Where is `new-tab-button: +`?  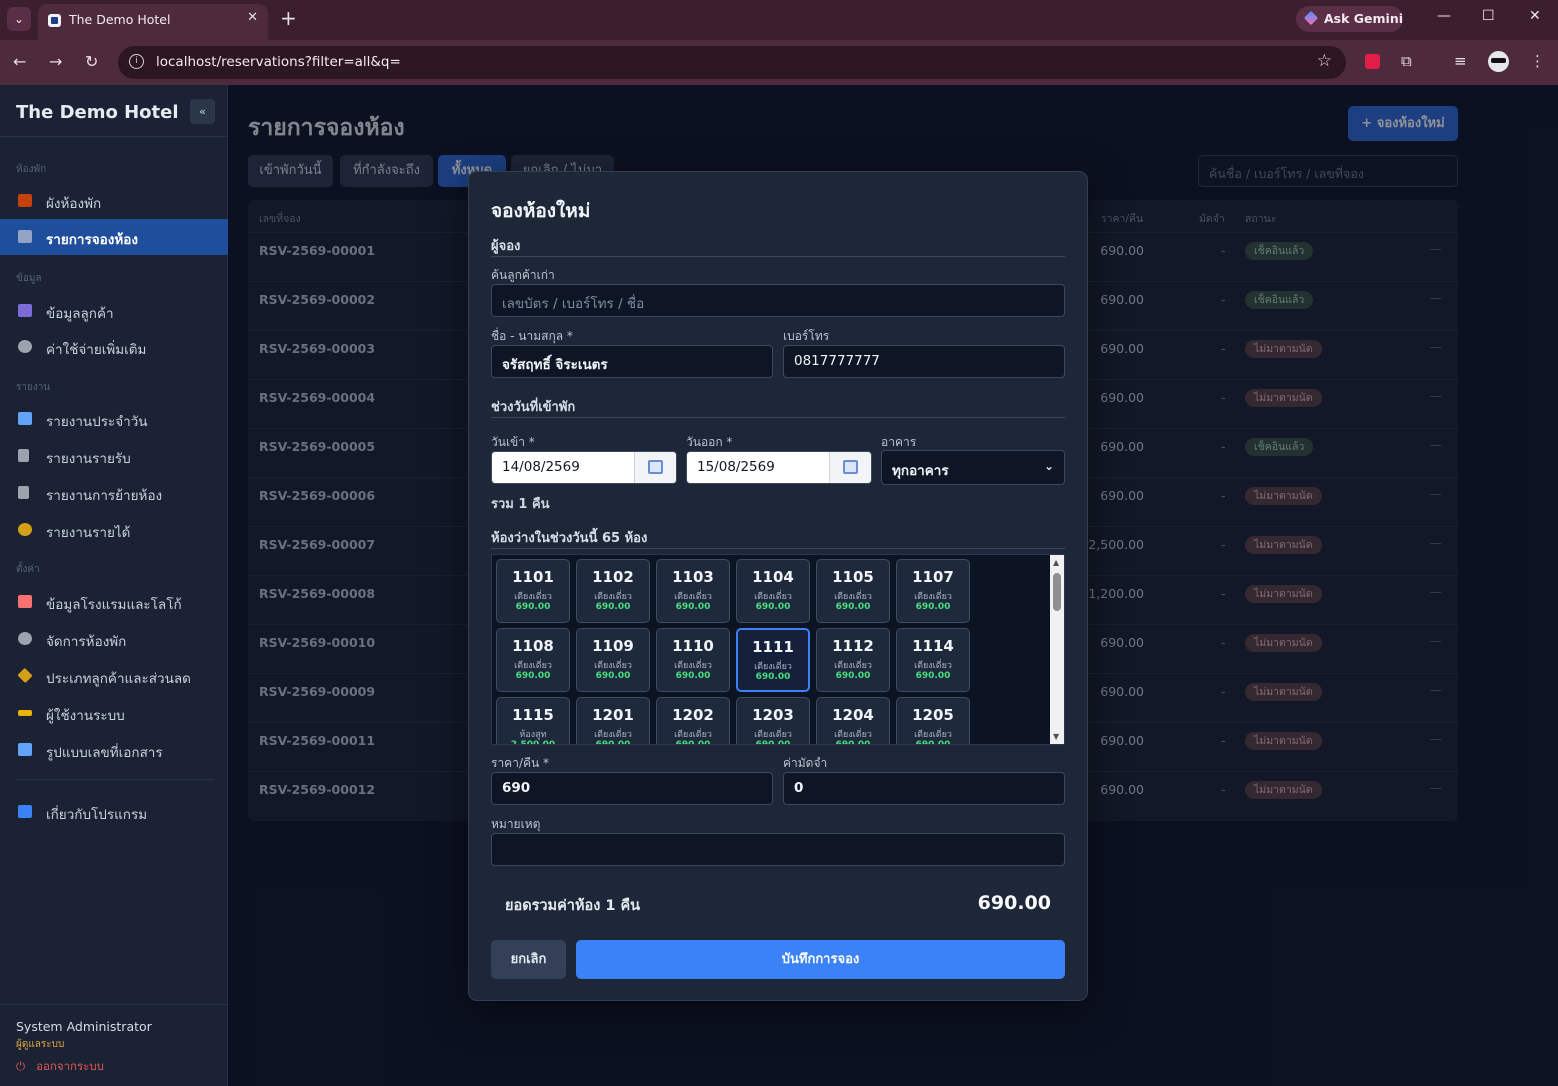
new-tab-button: + is located at coordinates (288, 18).